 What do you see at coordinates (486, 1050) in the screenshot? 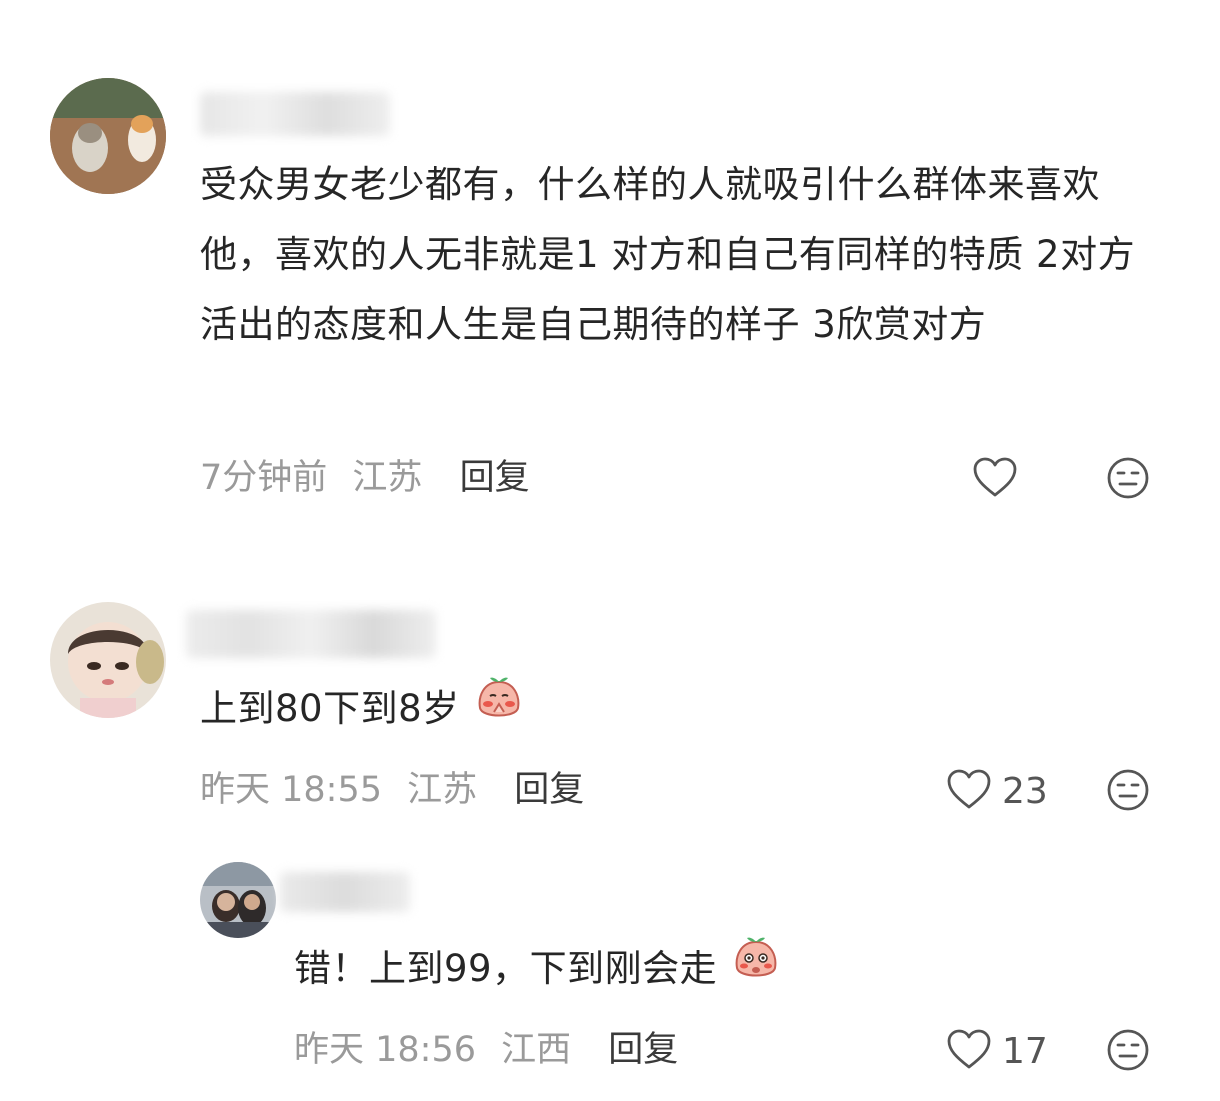
I see `comment-meta: 昨天 18:56 江西 回复` at bounding box center [486, 1050].